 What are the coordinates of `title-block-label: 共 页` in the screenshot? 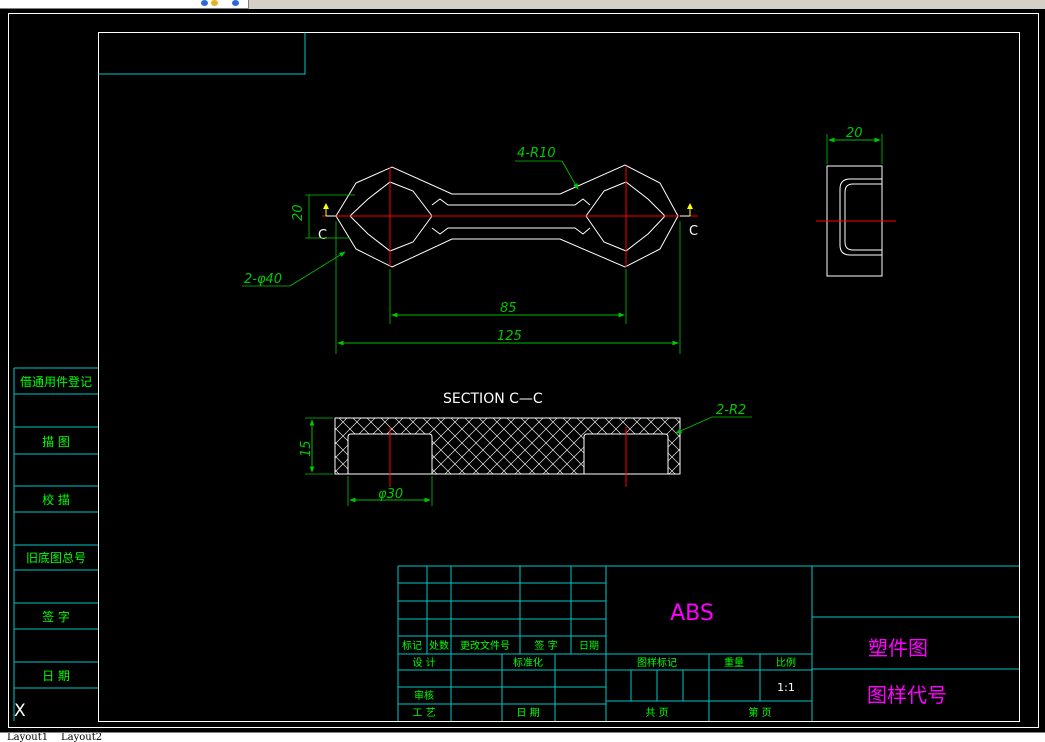 It's located at (656, 713).